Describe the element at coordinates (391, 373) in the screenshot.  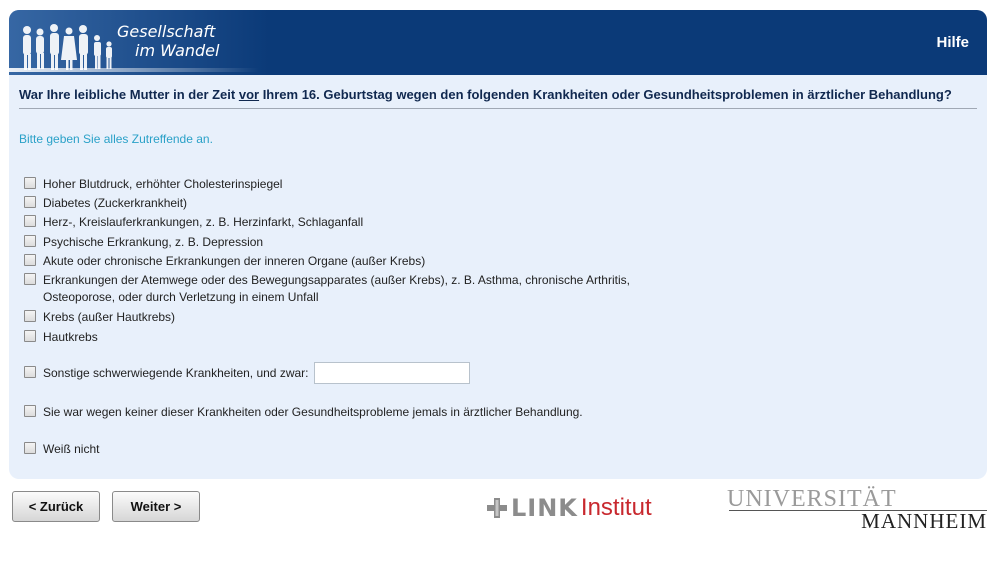
I see `other-illness-input` at that location.